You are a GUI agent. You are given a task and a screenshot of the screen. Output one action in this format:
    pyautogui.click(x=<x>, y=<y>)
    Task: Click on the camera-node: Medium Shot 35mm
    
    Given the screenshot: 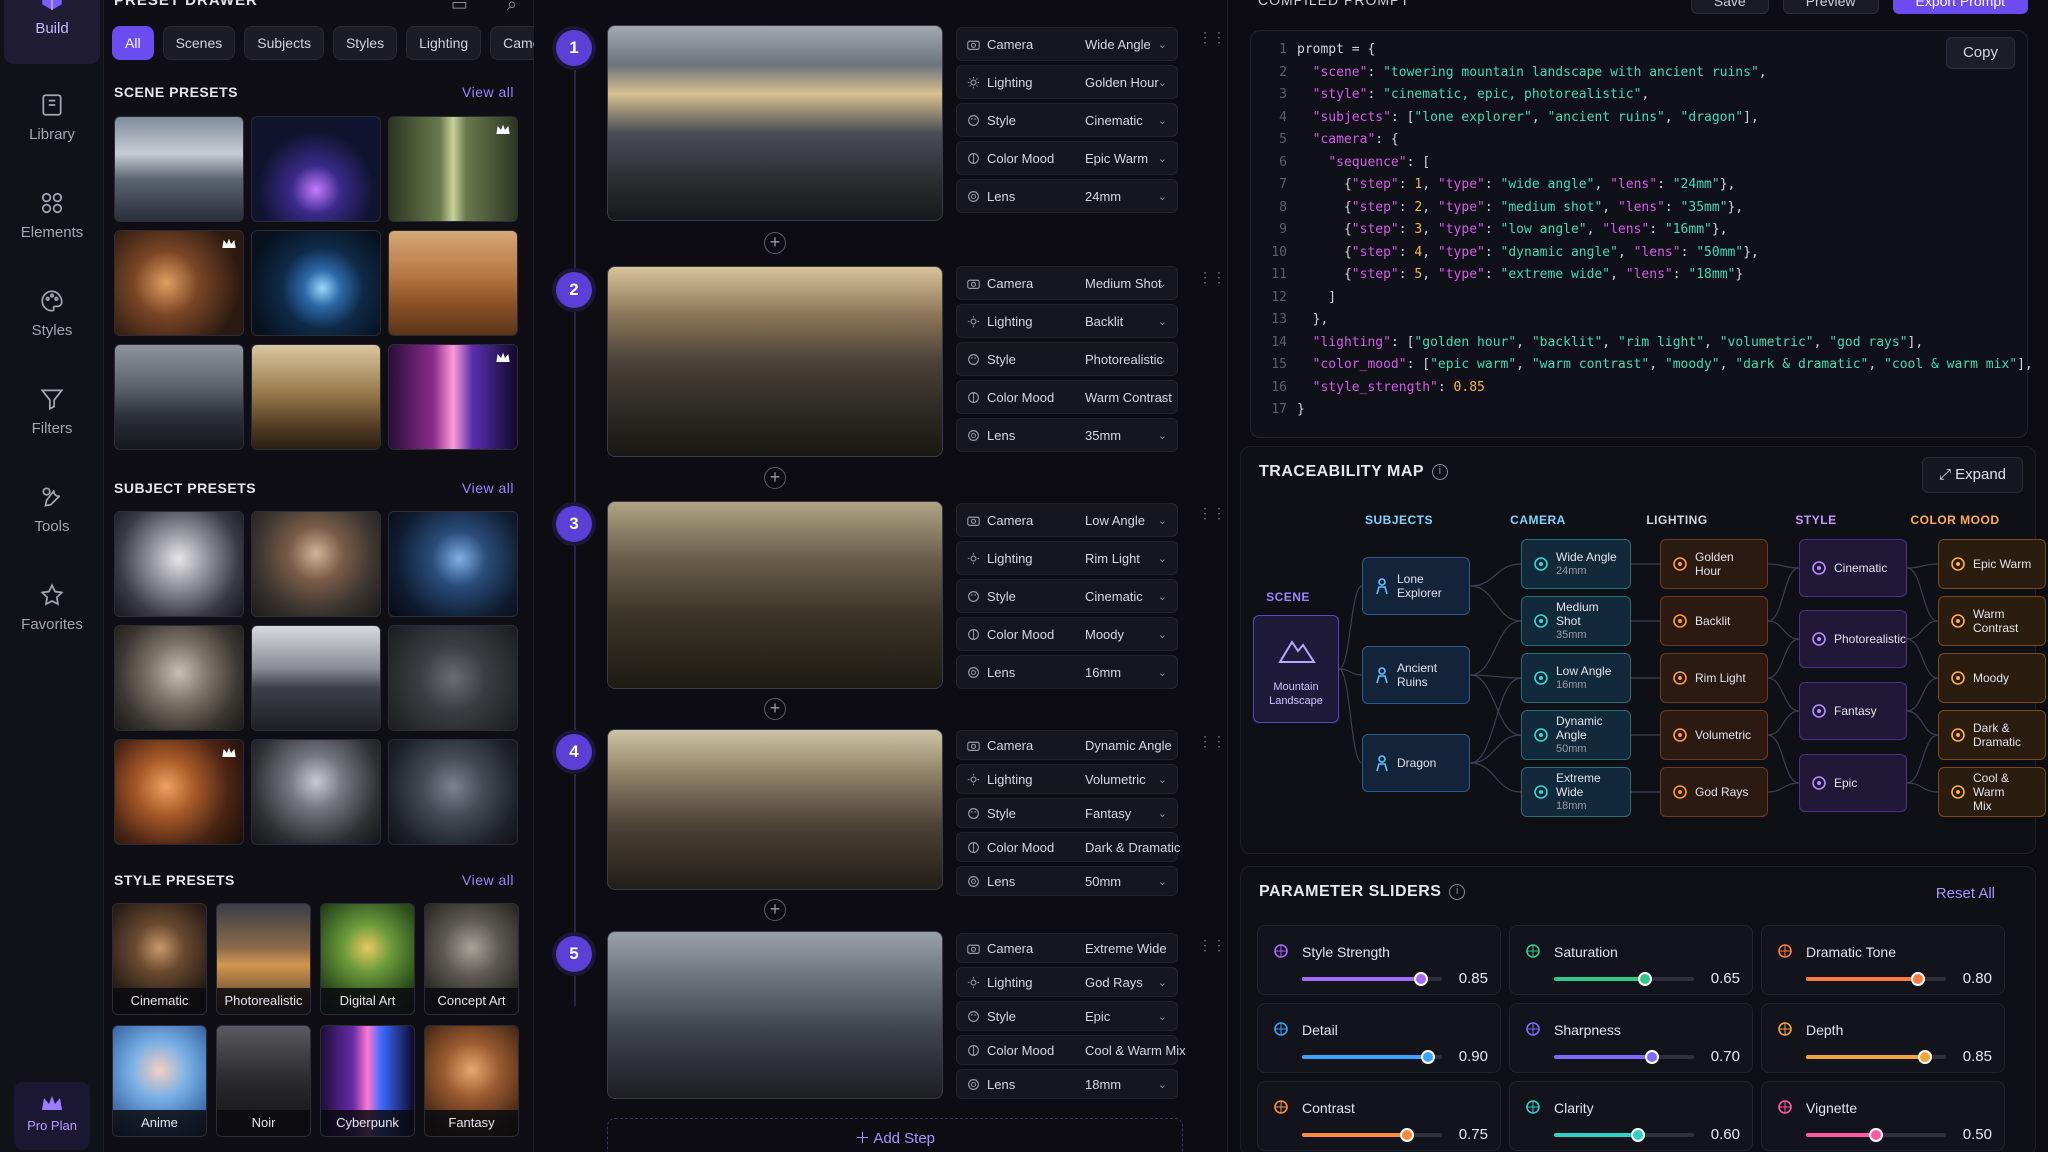 What is the action you would take?
    pyautogui.click(x=1576, y=621)
    